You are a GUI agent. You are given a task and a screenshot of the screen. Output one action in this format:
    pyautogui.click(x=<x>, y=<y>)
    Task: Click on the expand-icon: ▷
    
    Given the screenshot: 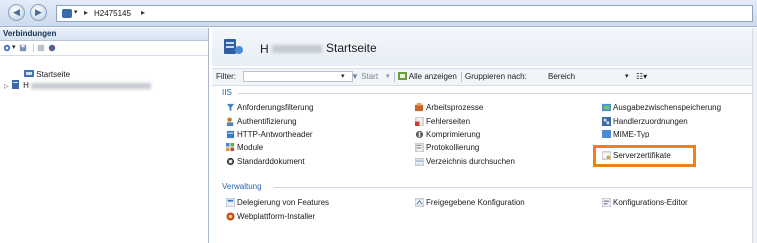 What is the action you would take?
    pyautogui.click(x=6, y=87)
    